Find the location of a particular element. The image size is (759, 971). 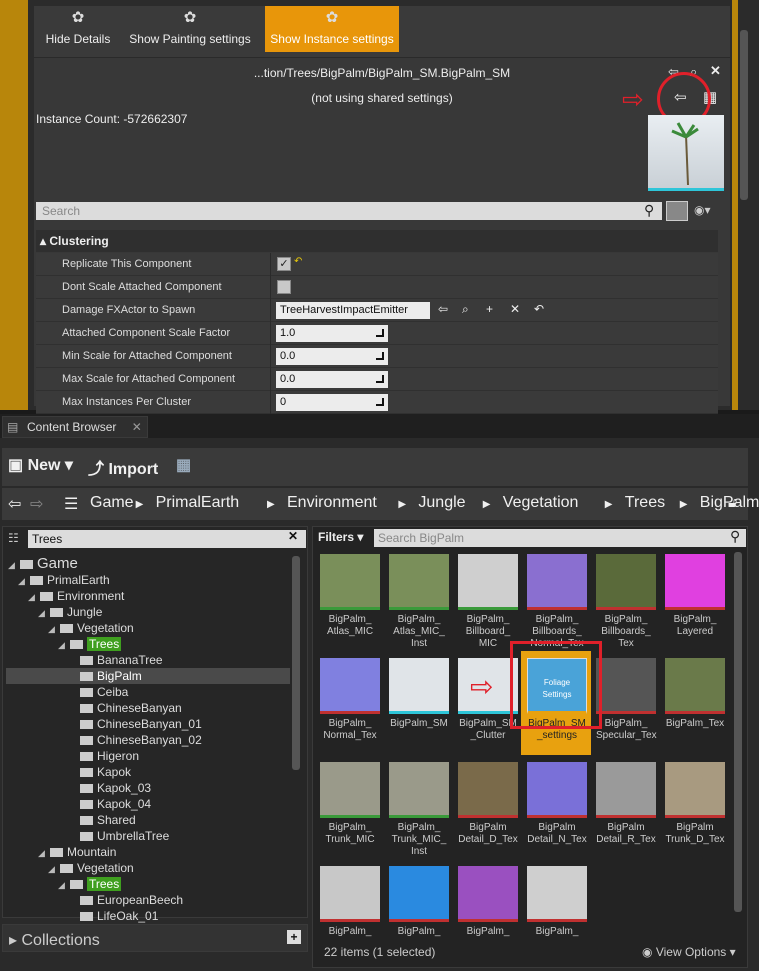

clear-icon: ✕ is located at coordinates (515, 309).